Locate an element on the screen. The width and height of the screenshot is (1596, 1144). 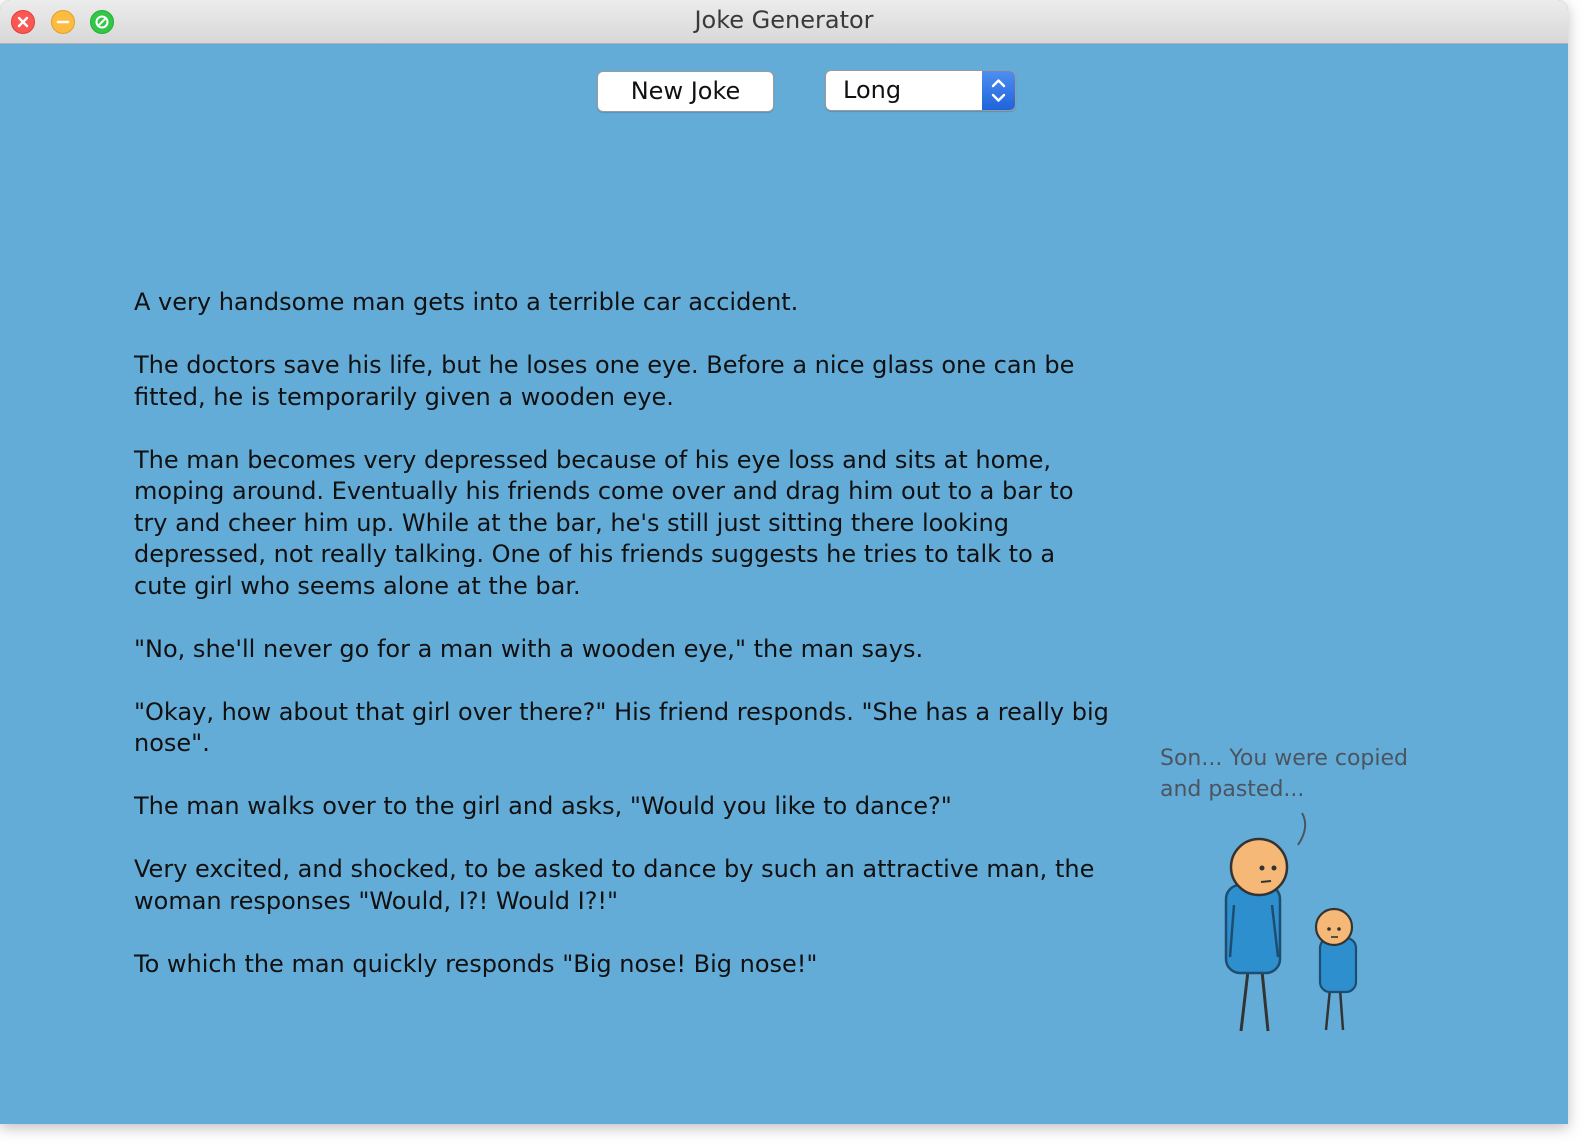
select-stepper is located at coordinates (998, 90).